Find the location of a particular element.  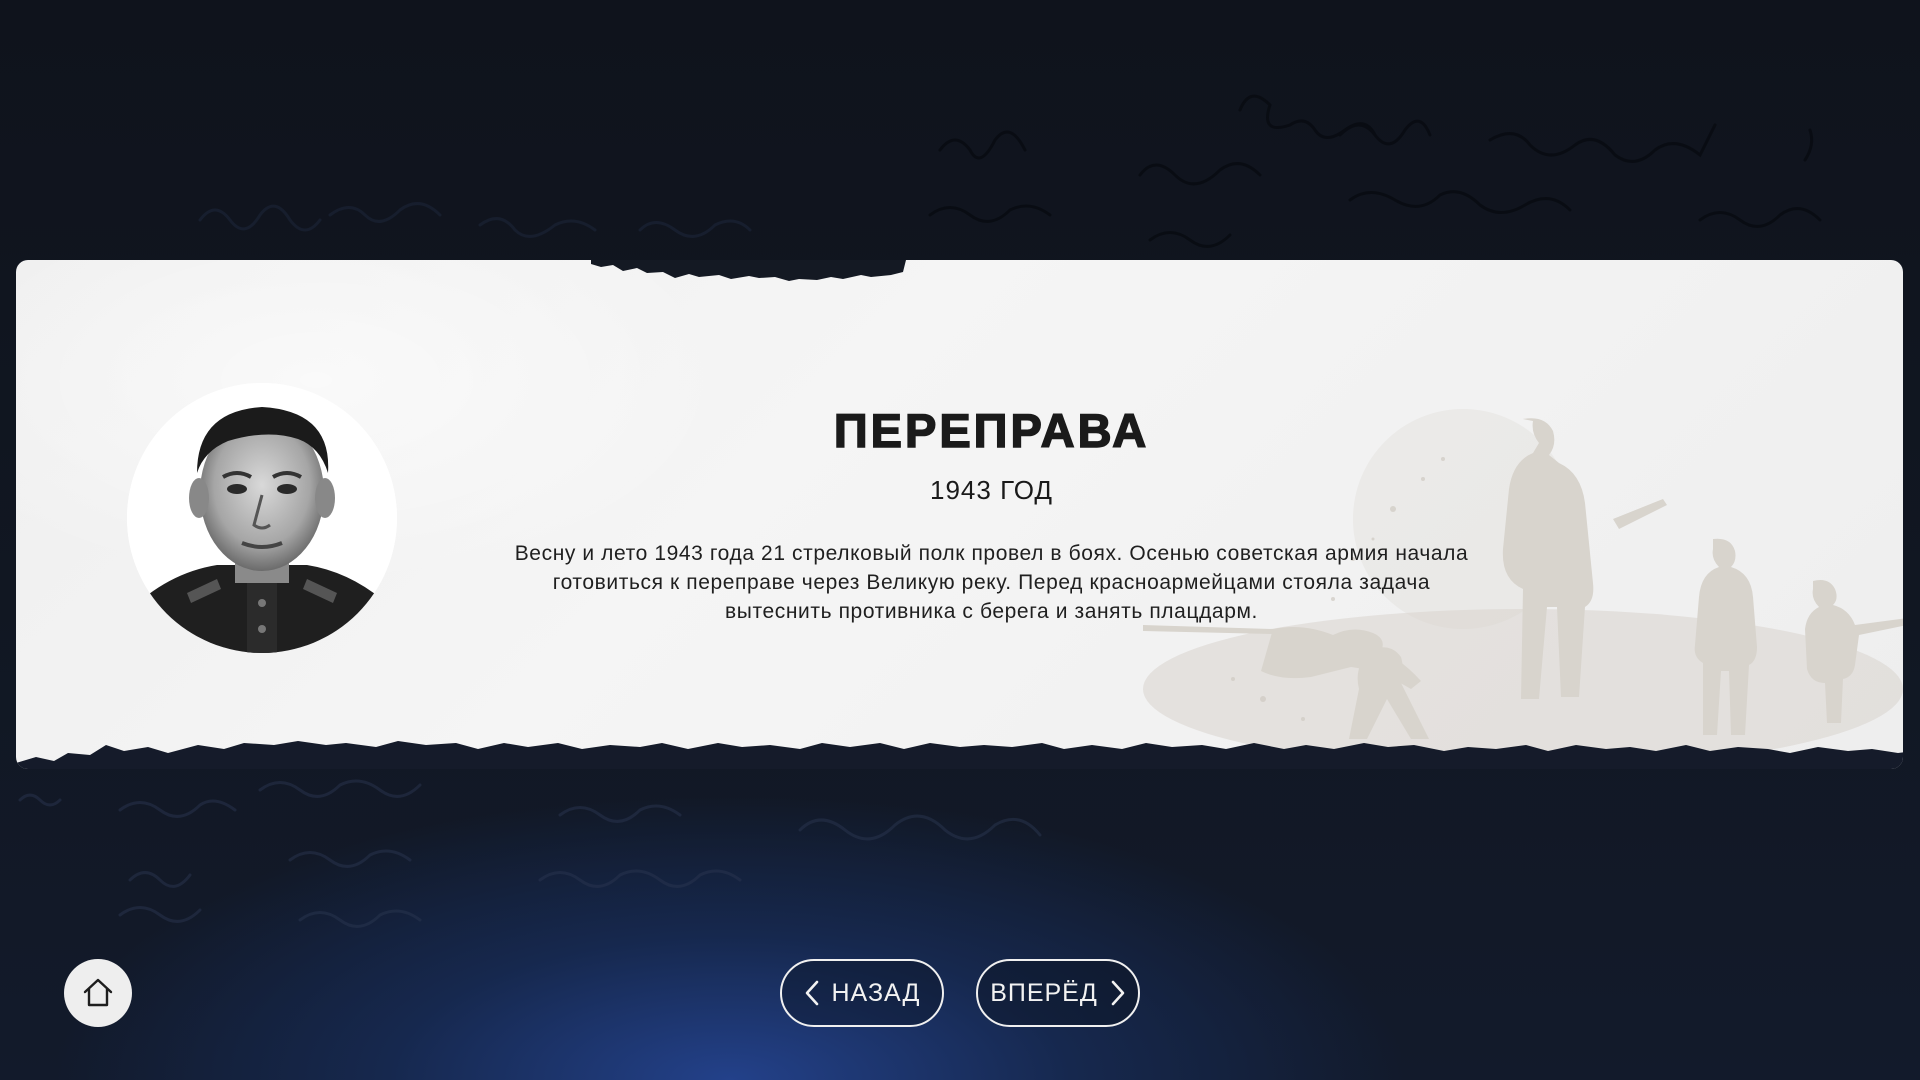

forward-button-label: ВПЕРЁД is located at coordinates (1044, 992).